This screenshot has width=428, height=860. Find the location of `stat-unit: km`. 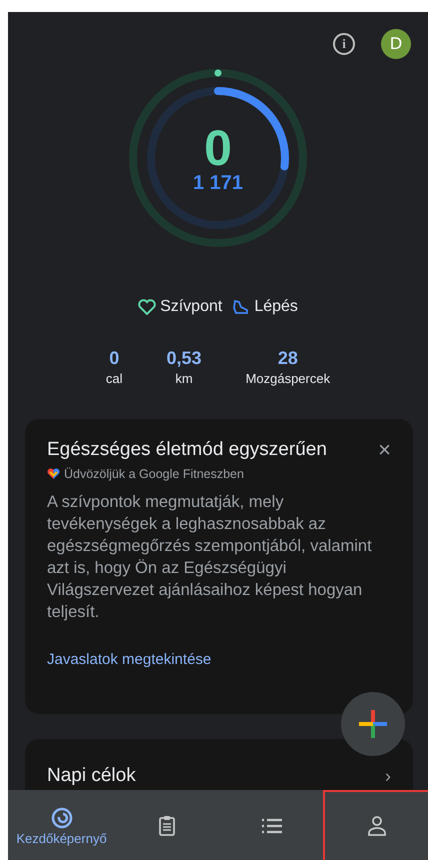

stat-unit: km is located at coordinates (184, 378).